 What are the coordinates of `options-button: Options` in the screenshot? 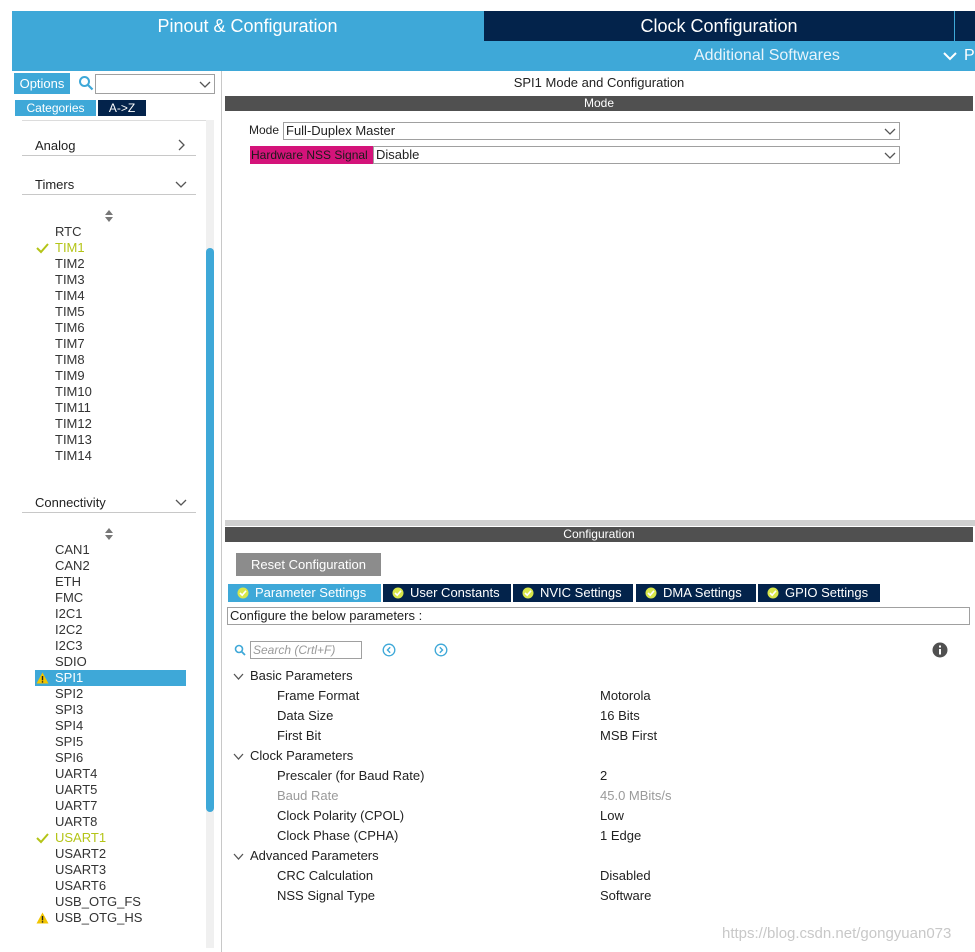 It's located at (42, 83).